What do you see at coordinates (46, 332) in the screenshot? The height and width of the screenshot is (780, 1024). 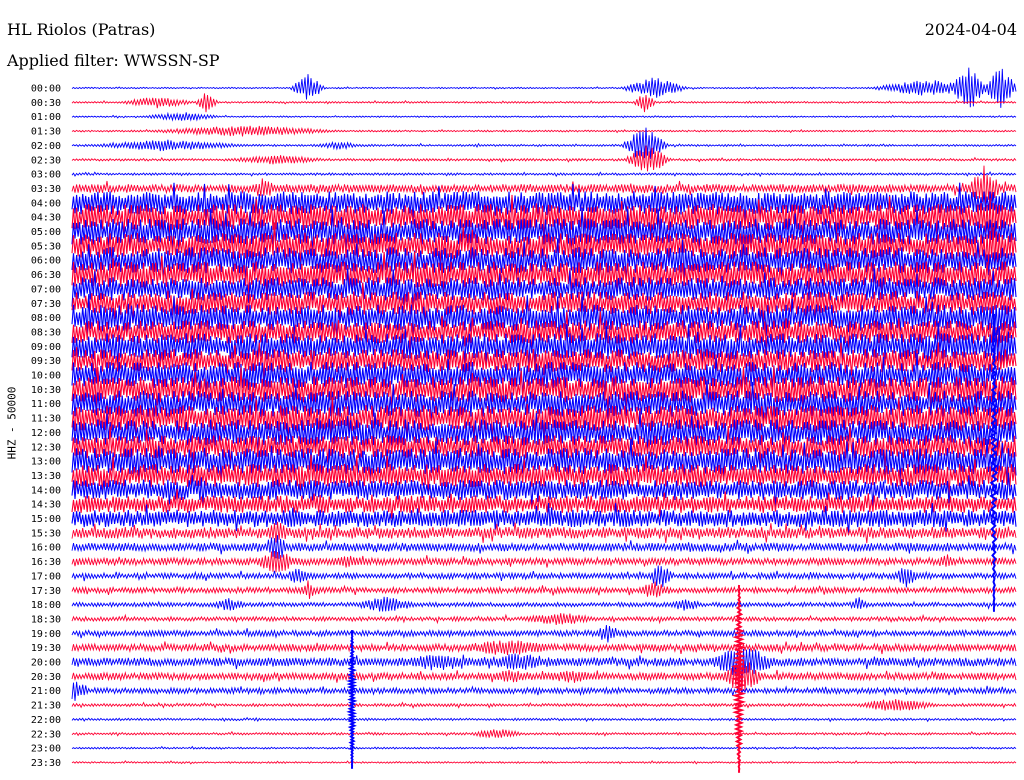 I see `row-time-label: 08:30` at bounding box center [46, 332].